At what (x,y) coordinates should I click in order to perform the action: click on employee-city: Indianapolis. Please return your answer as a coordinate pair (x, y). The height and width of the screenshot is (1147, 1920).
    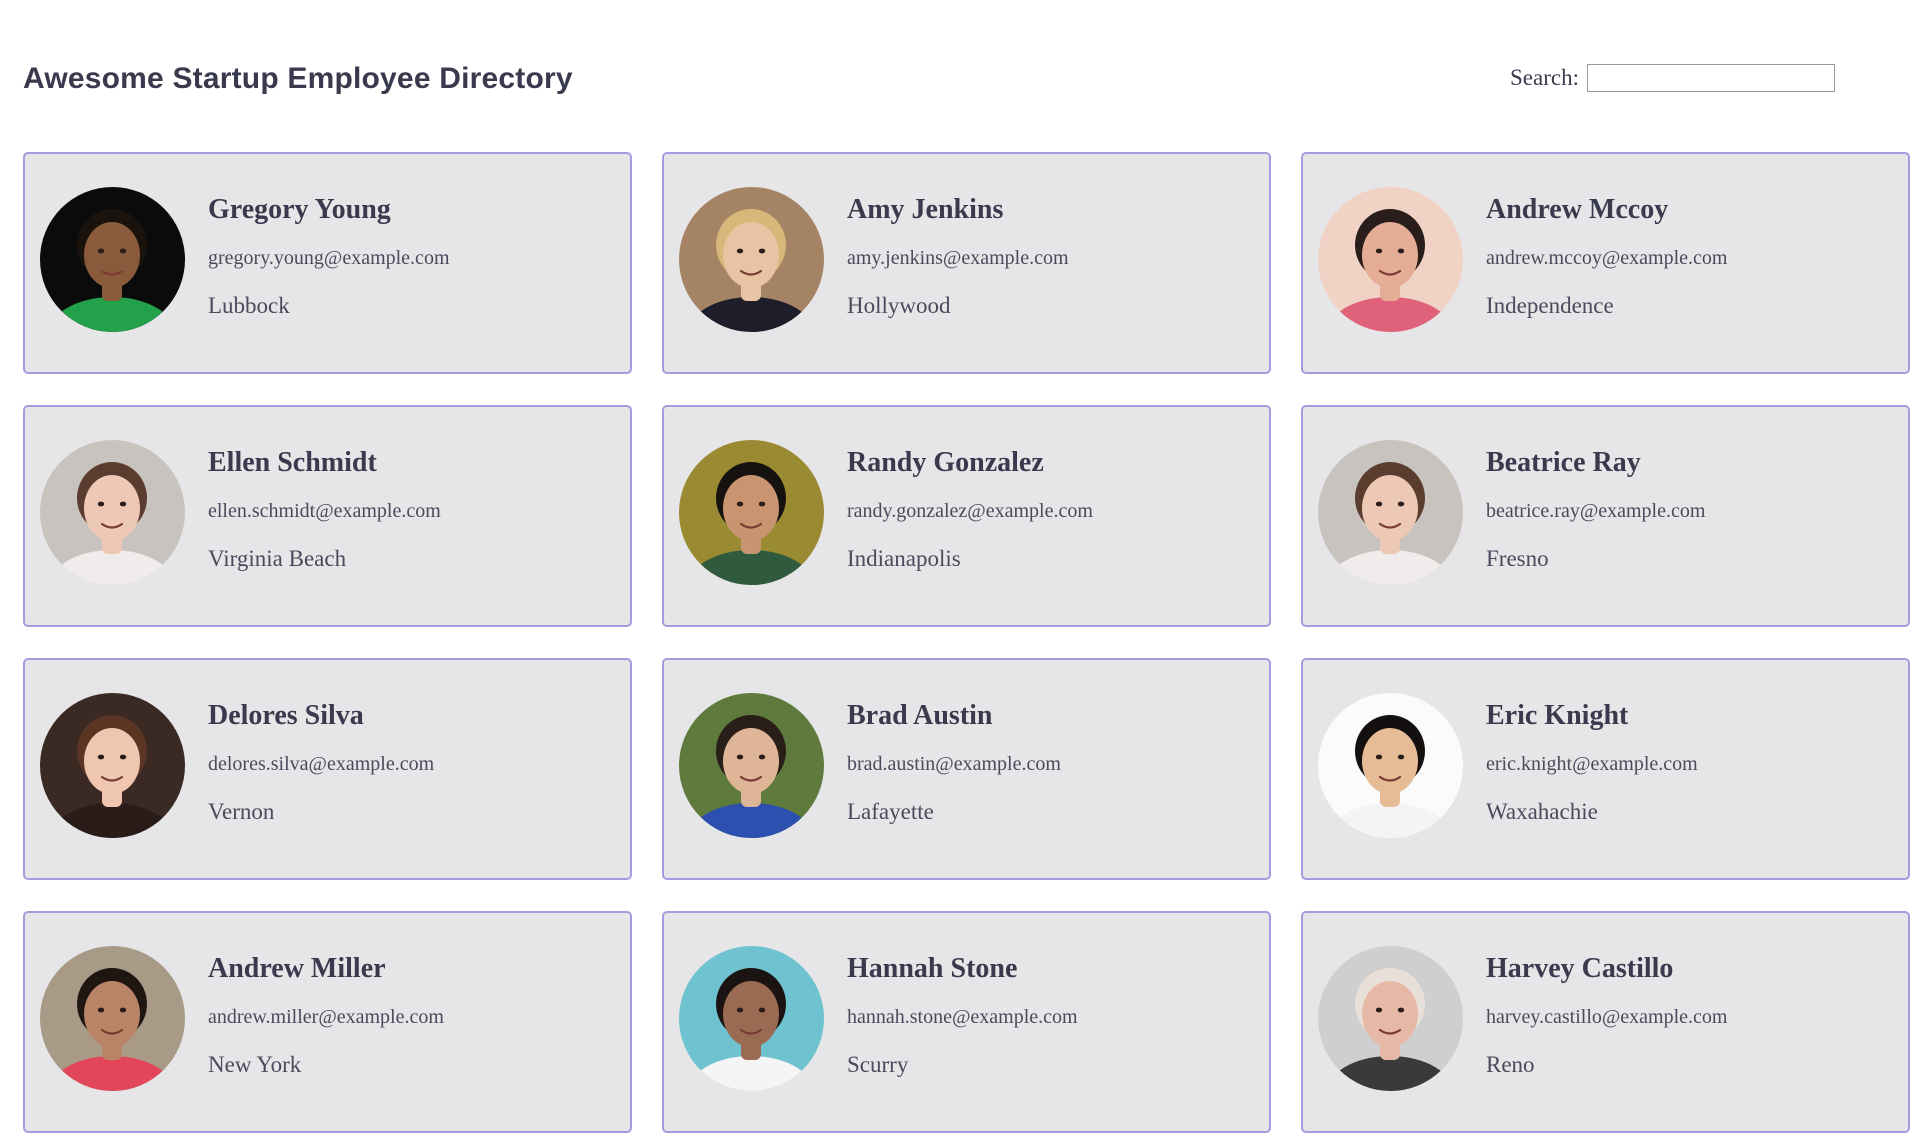
    Looking at the image, I should click on (904, 558).